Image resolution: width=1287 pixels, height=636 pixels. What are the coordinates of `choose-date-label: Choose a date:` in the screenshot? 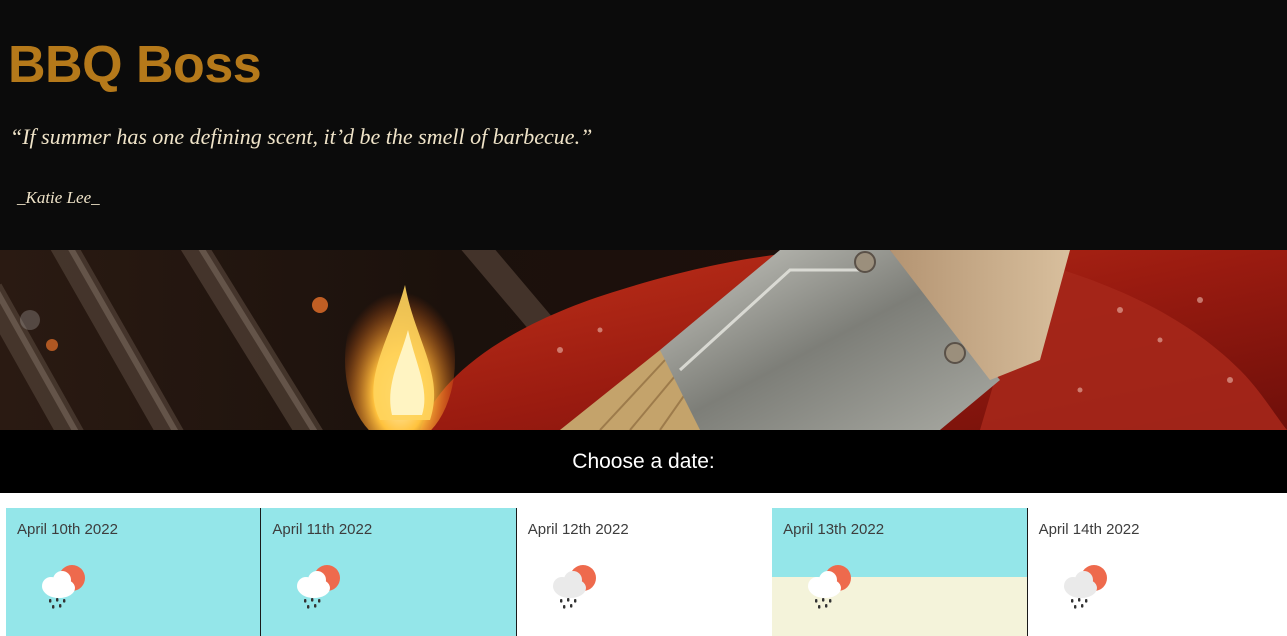 It's located at (643, 461).